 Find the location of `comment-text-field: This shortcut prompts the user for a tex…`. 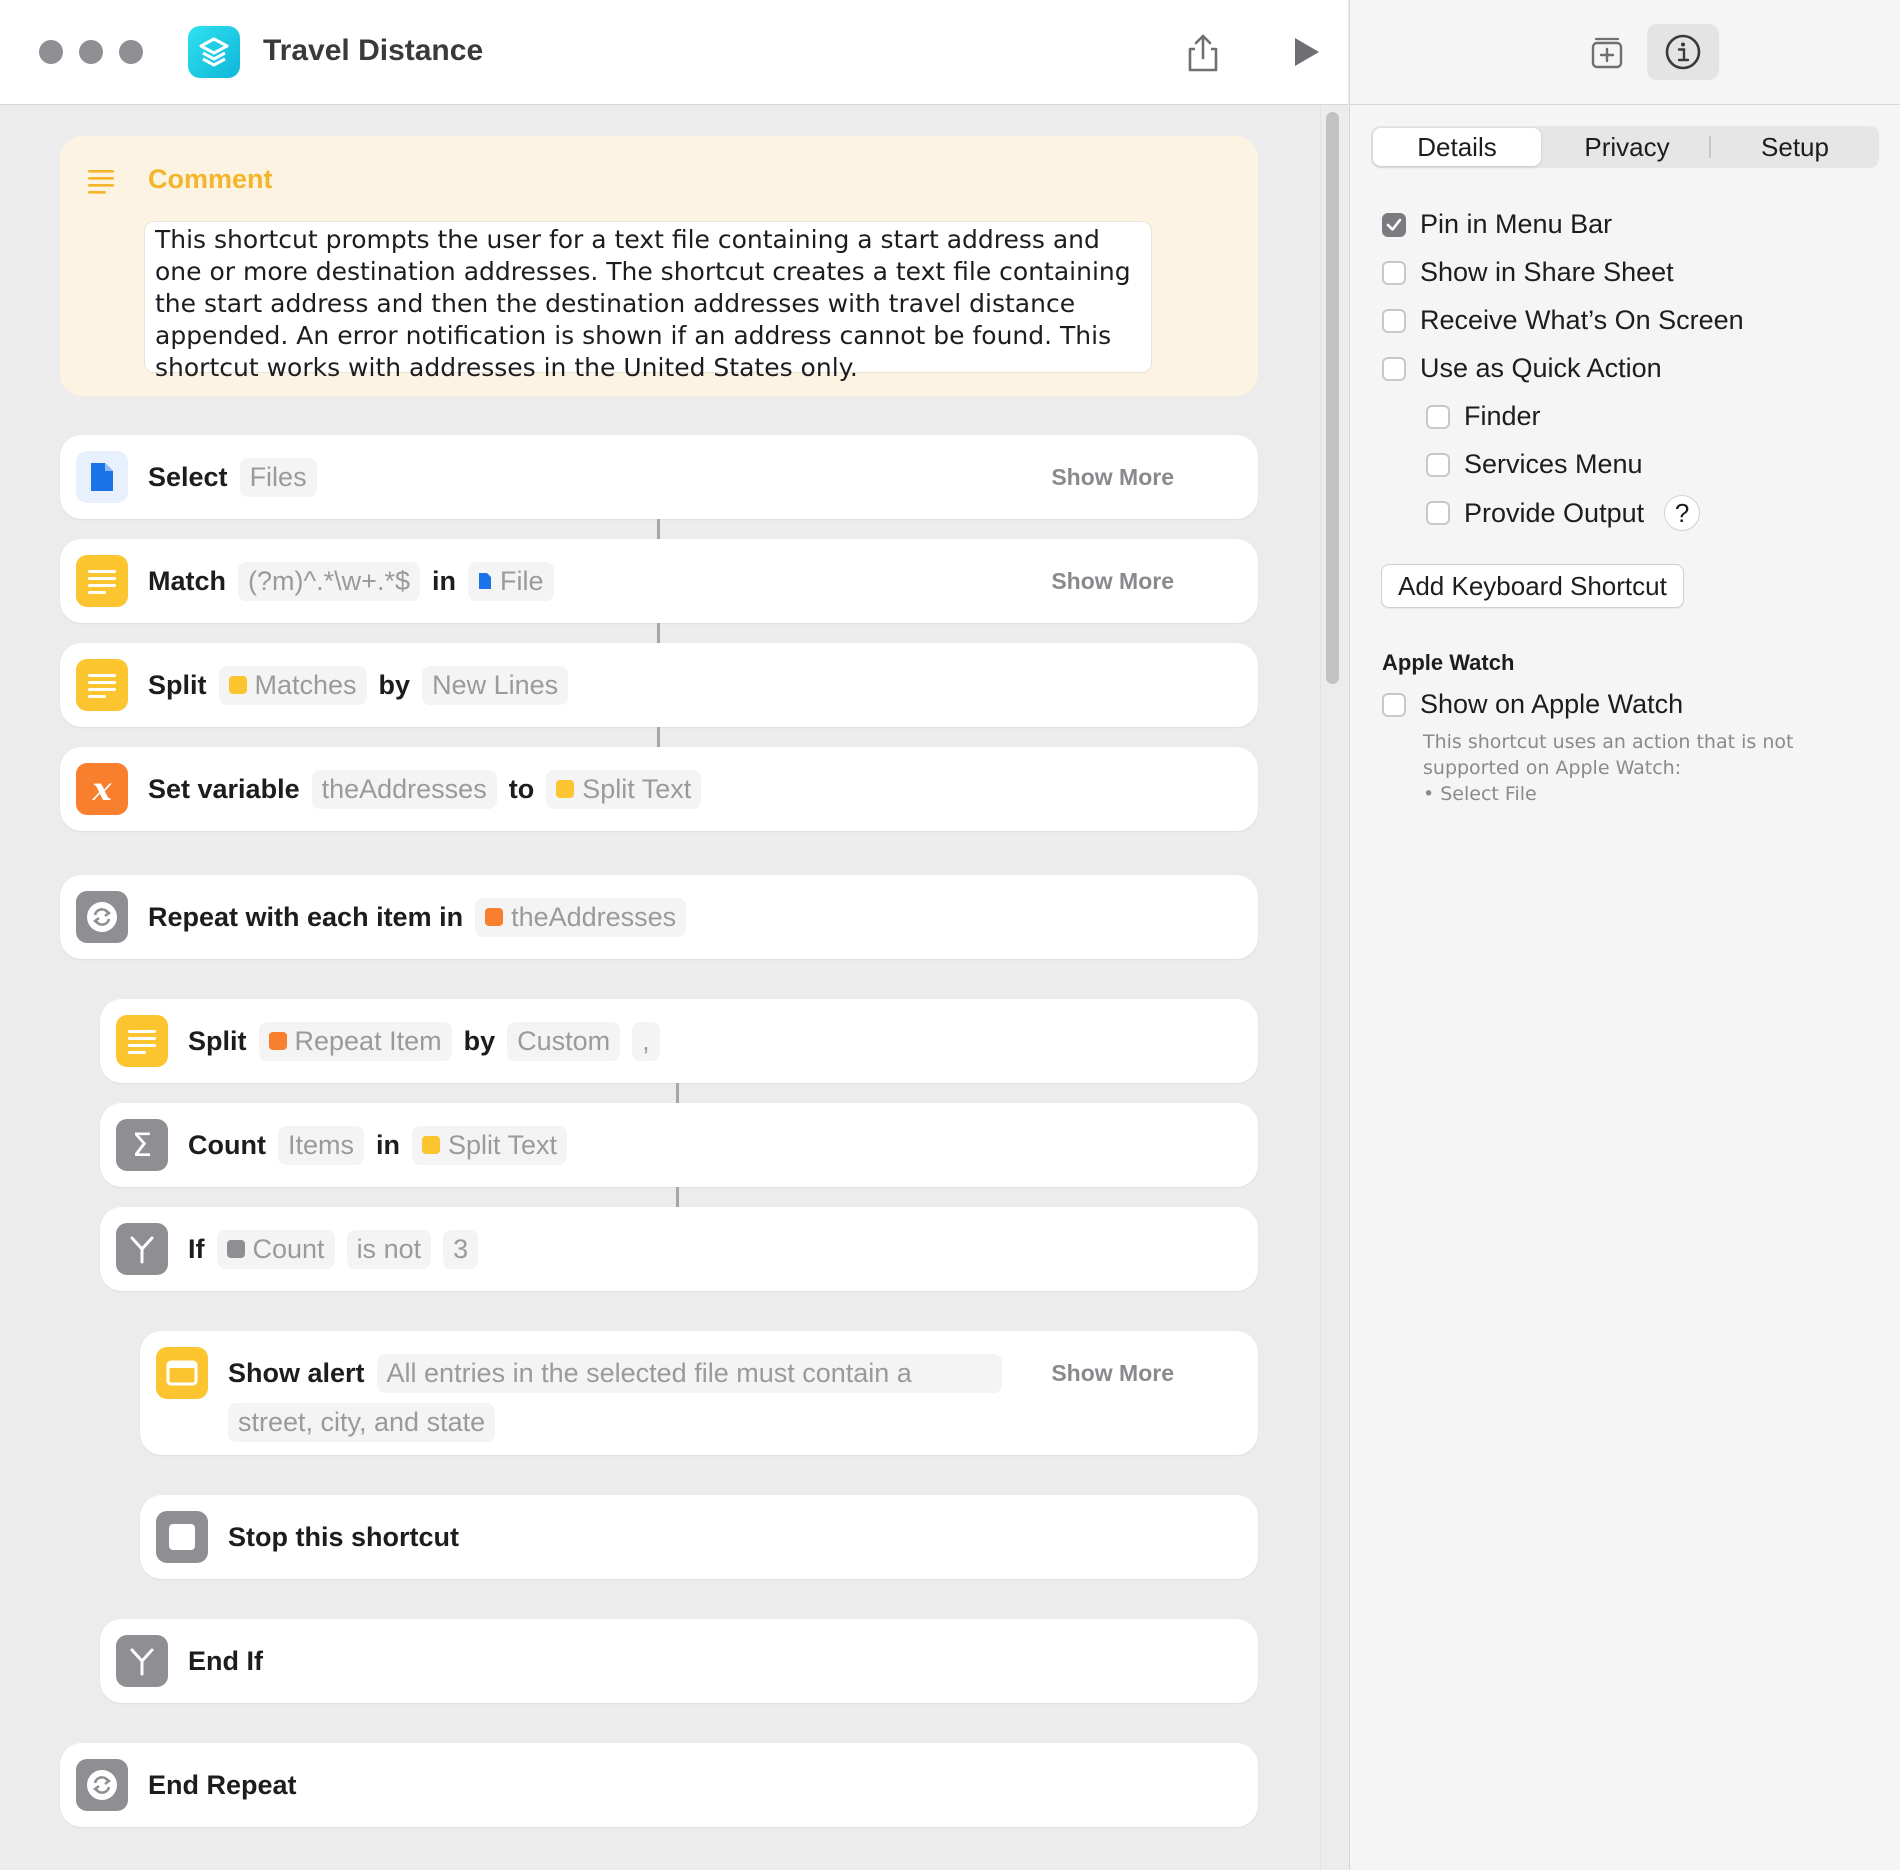

comment-text-field: This shortcut prompts the user for a tex… is located at coordinates (648, 301).